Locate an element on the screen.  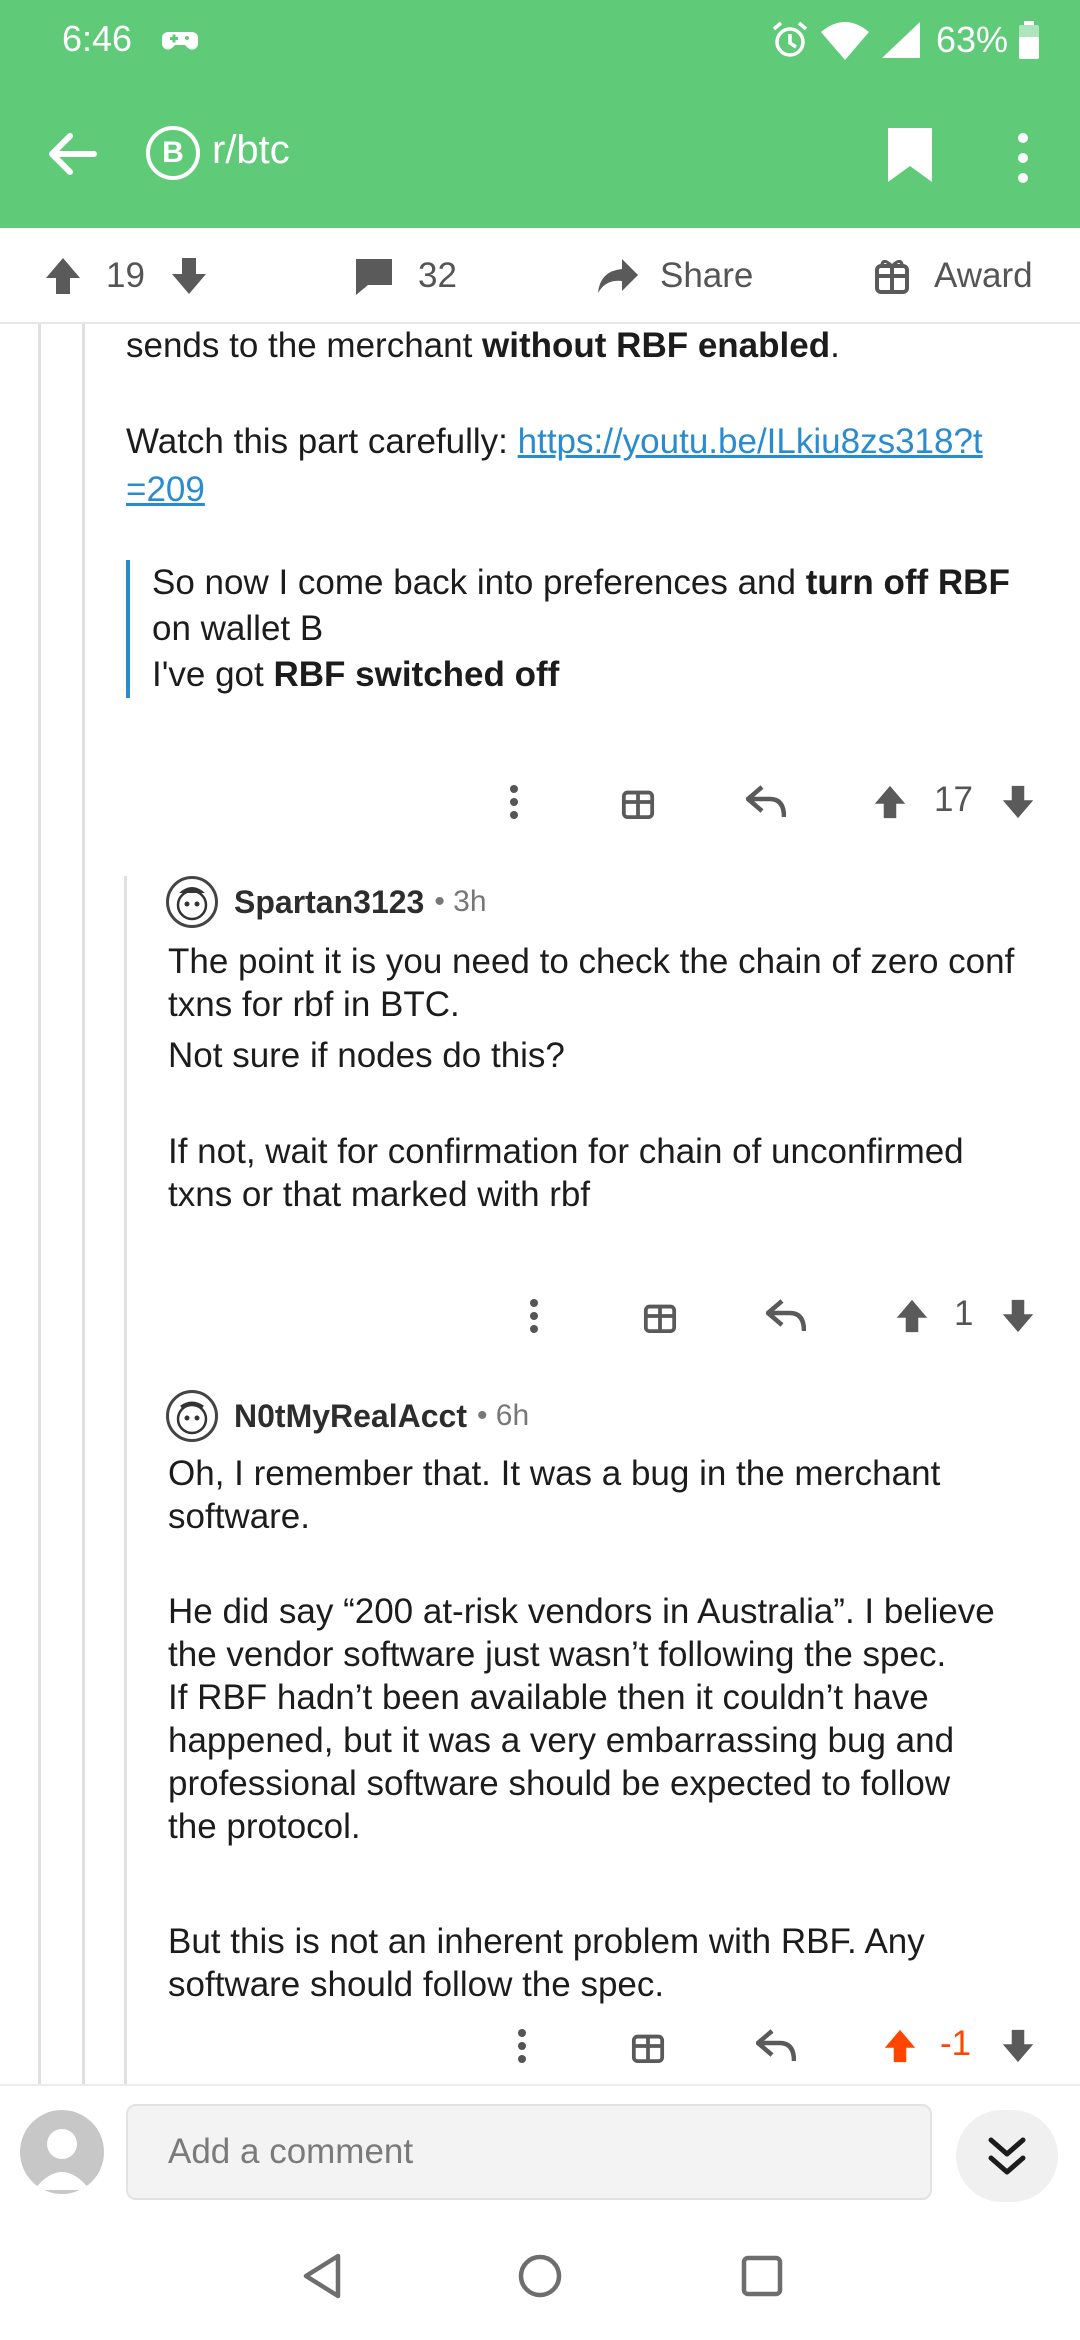
upvote-icon-active is located at coordinates (900, 2046).